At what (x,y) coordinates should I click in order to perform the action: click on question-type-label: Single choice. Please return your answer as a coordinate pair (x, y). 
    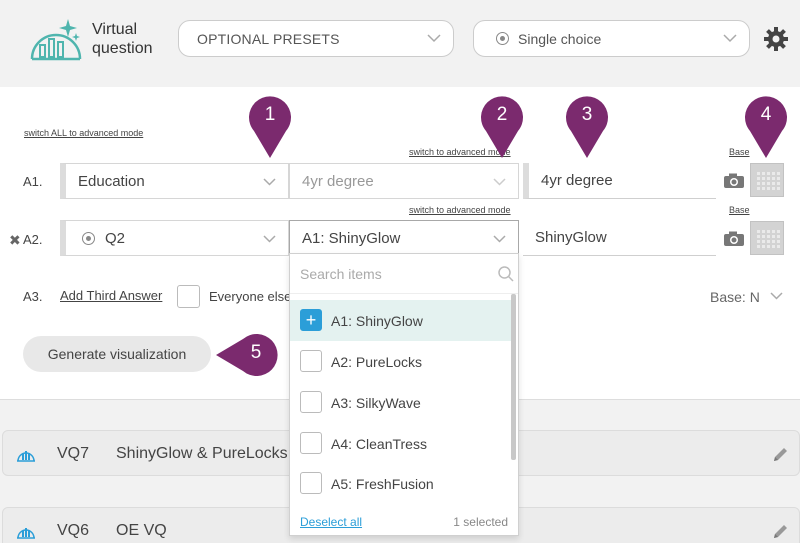
    Looking at the image, I should click on (560, 38).